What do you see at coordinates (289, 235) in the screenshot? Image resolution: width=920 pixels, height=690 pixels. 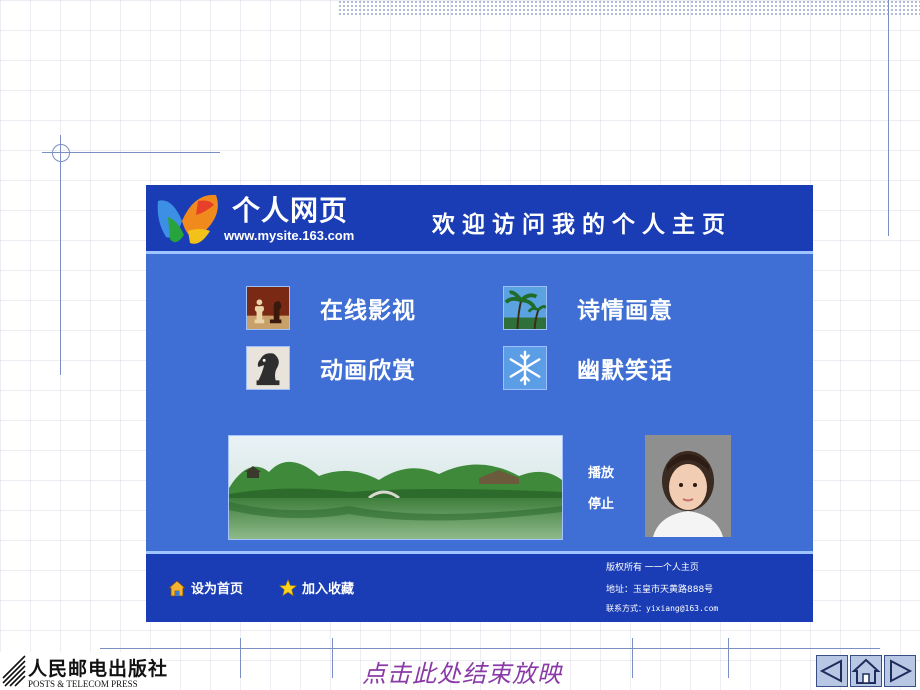 I see `logo-url: www.mysite.163.com` at bounding box center [289, 235].